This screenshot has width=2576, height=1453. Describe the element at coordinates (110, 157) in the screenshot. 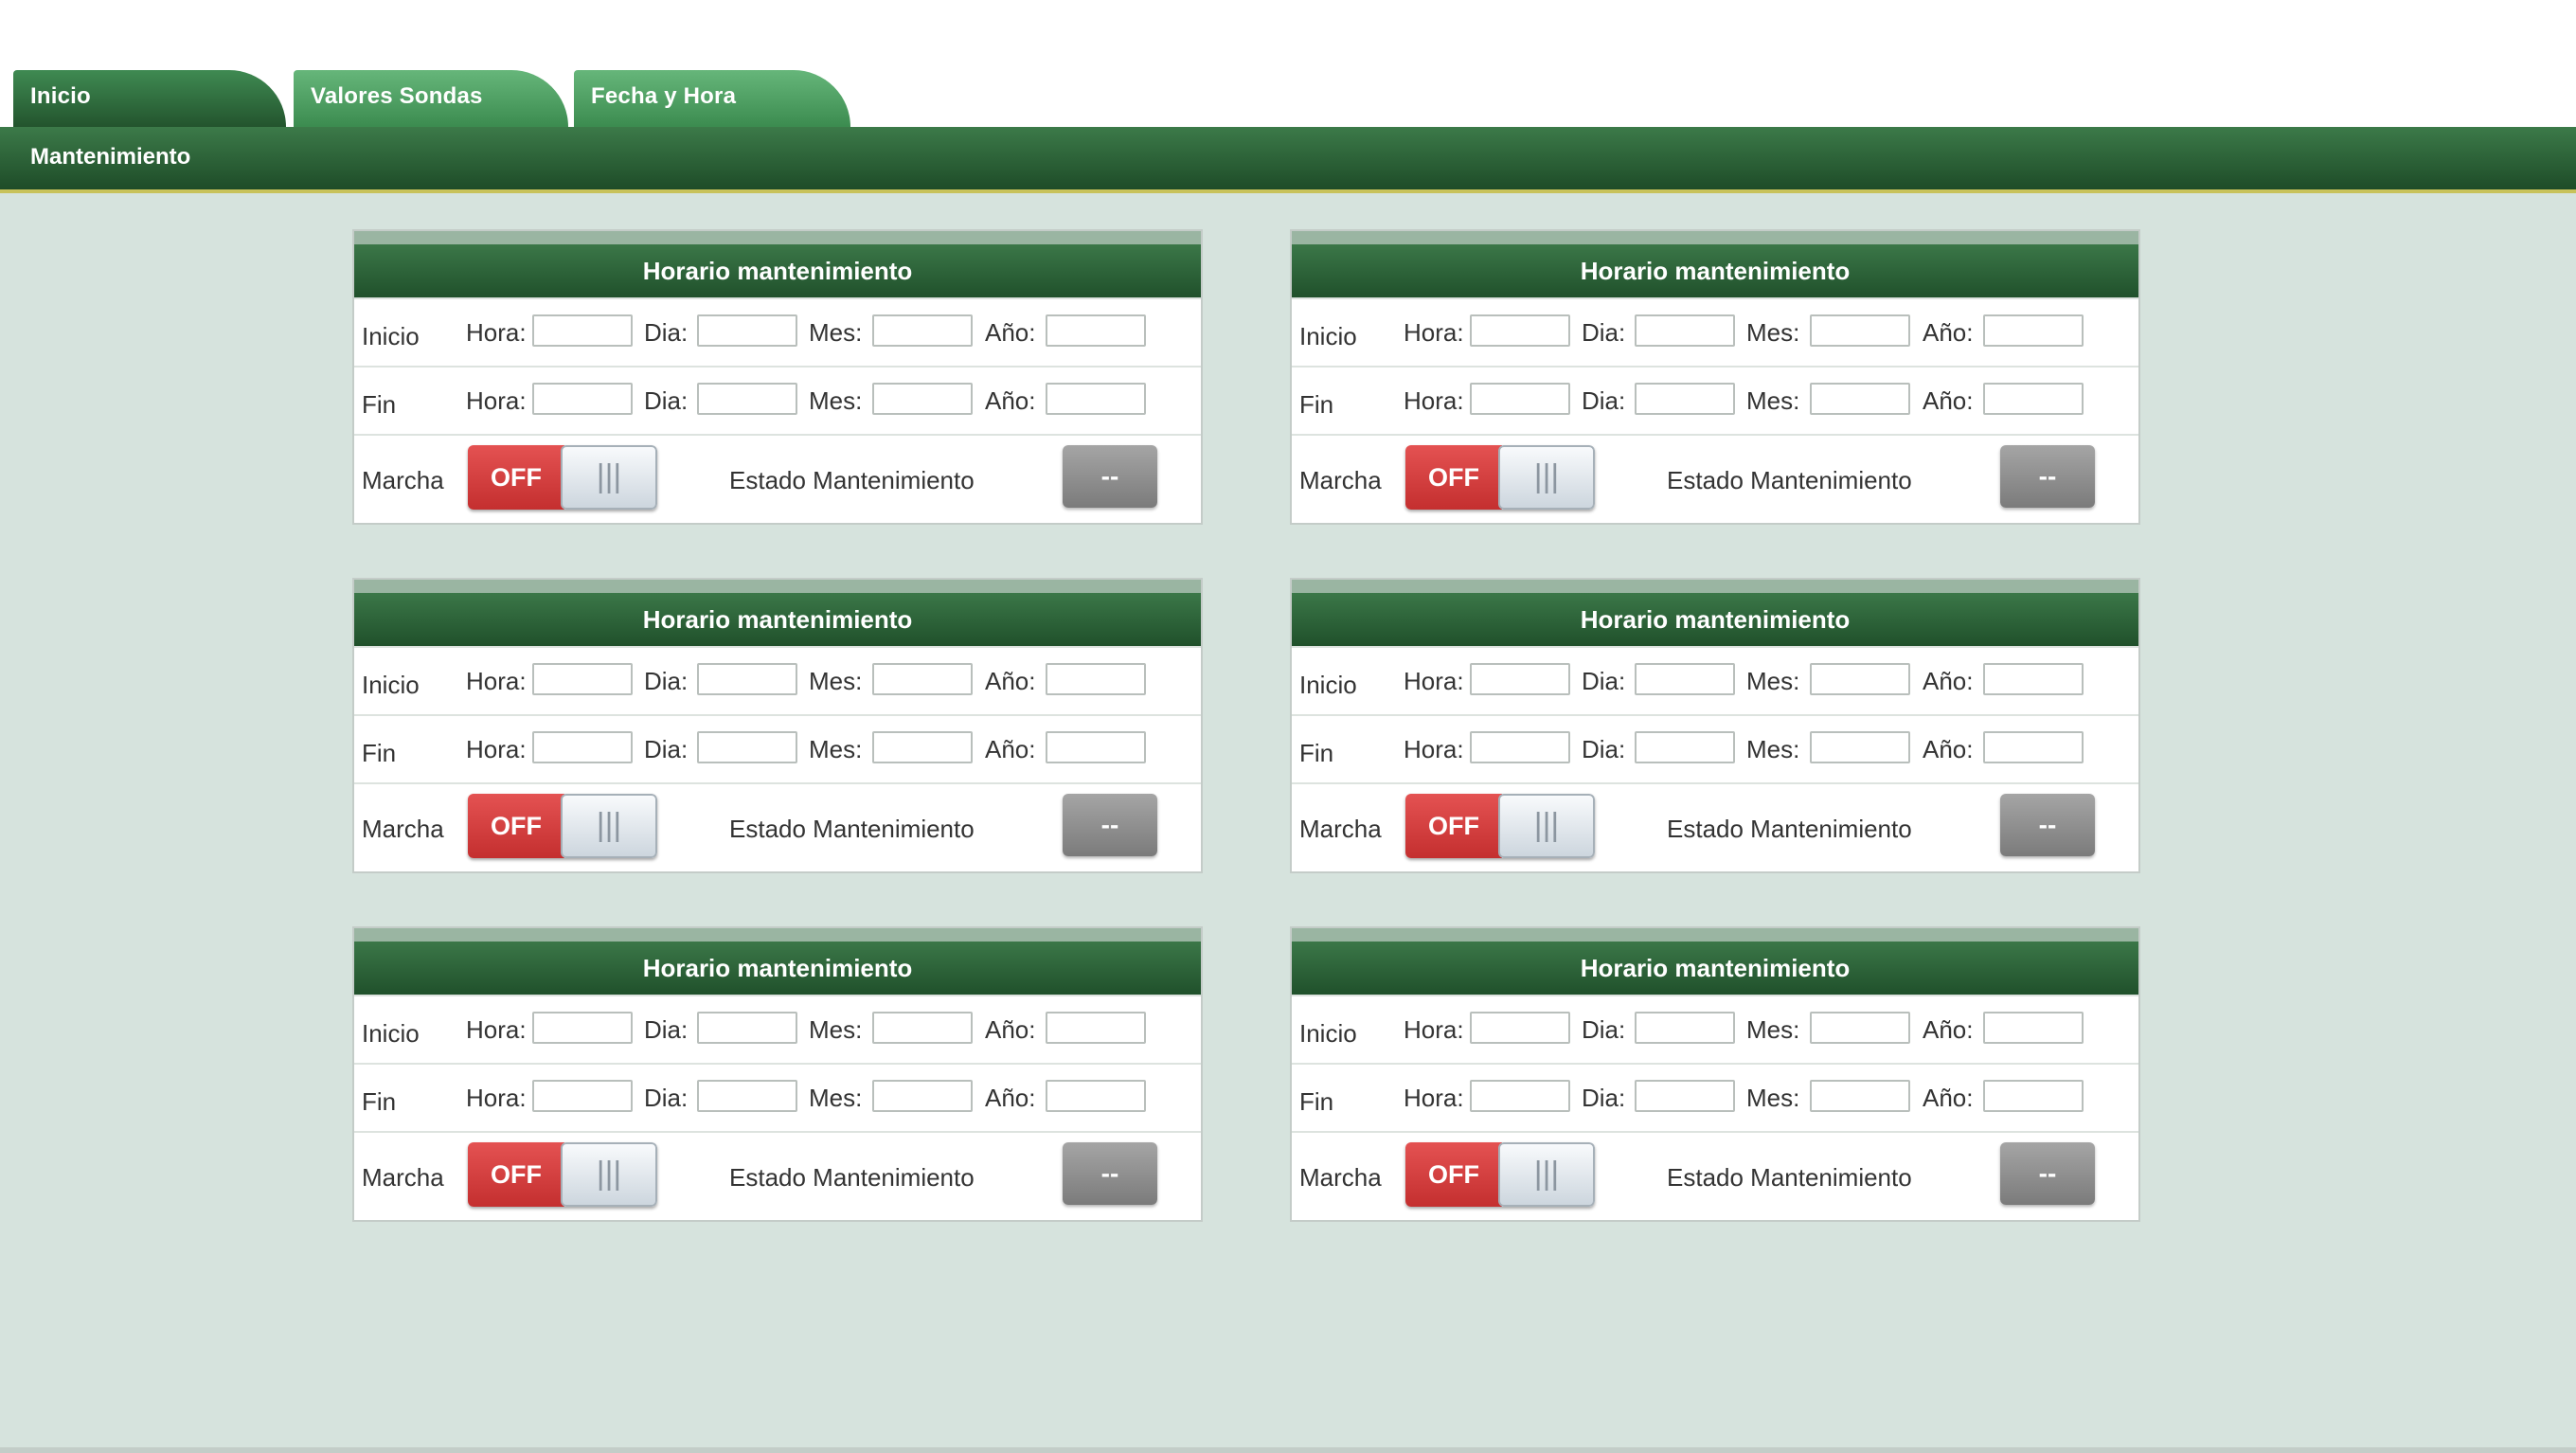

I see `section-title: Mantenimiento` at that location.